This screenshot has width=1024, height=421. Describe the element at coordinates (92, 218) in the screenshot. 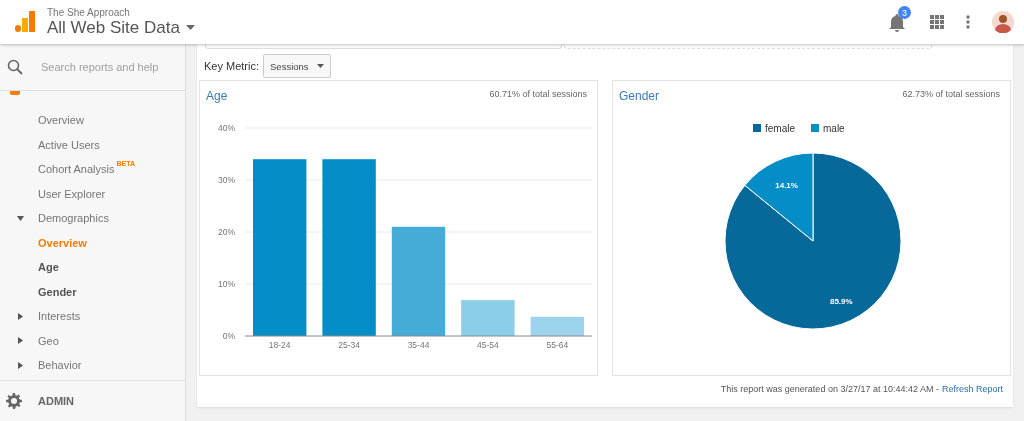

I see `nav-item: Demographics` at that location.